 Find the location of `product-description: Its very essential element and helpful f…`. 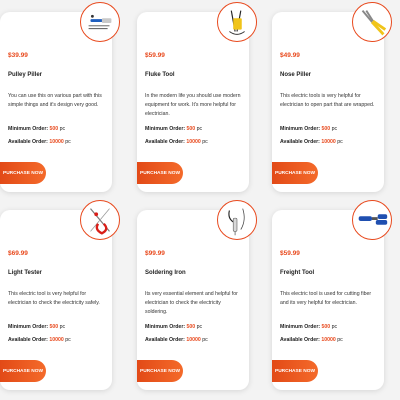

product-description: Its very essential element and helpful f… is located at coordinates (191, 303).